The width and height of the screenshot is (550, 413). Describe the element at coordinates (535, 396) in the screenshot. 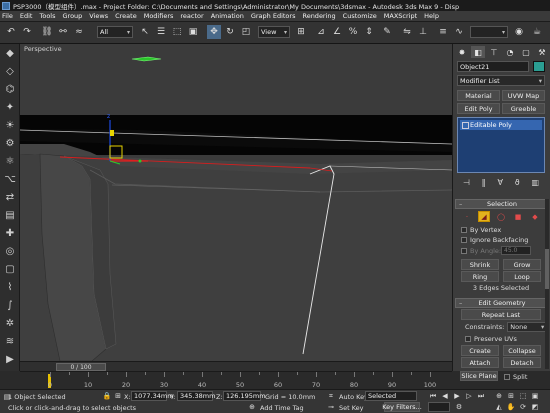

I see `zoom-extents-all-icon: ▣` at that location.